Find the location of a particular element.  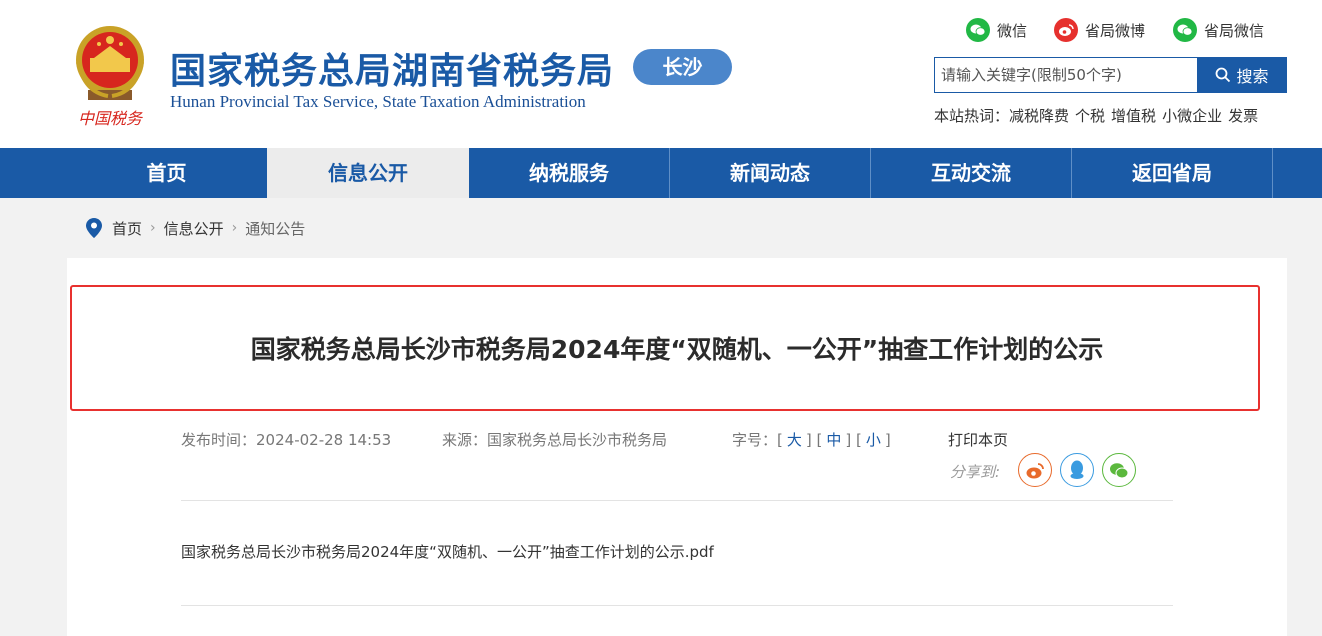

search-button: 搜索 is located at coordinates (1242, 75).